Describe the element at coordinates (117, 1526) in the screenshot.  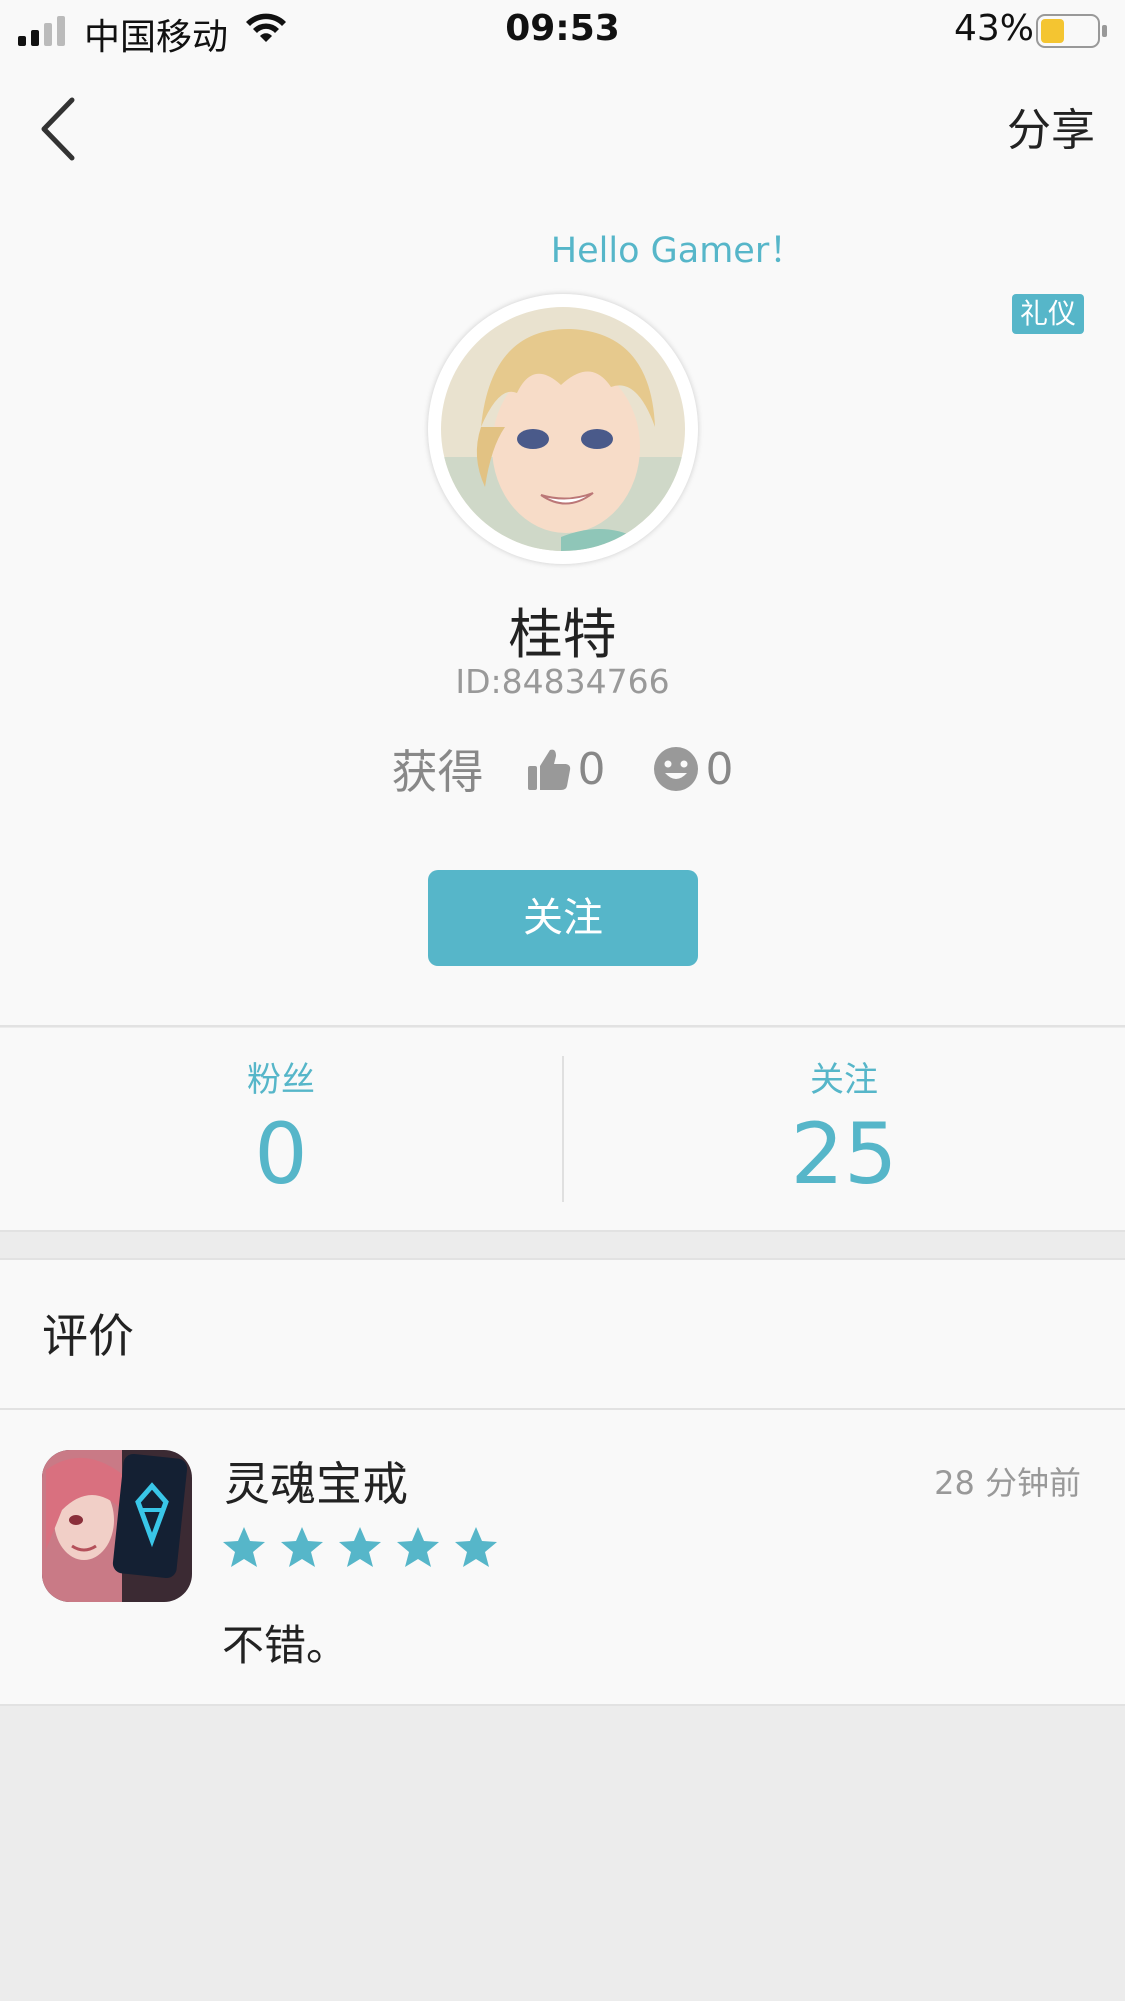
I see `game-icon` at that location.